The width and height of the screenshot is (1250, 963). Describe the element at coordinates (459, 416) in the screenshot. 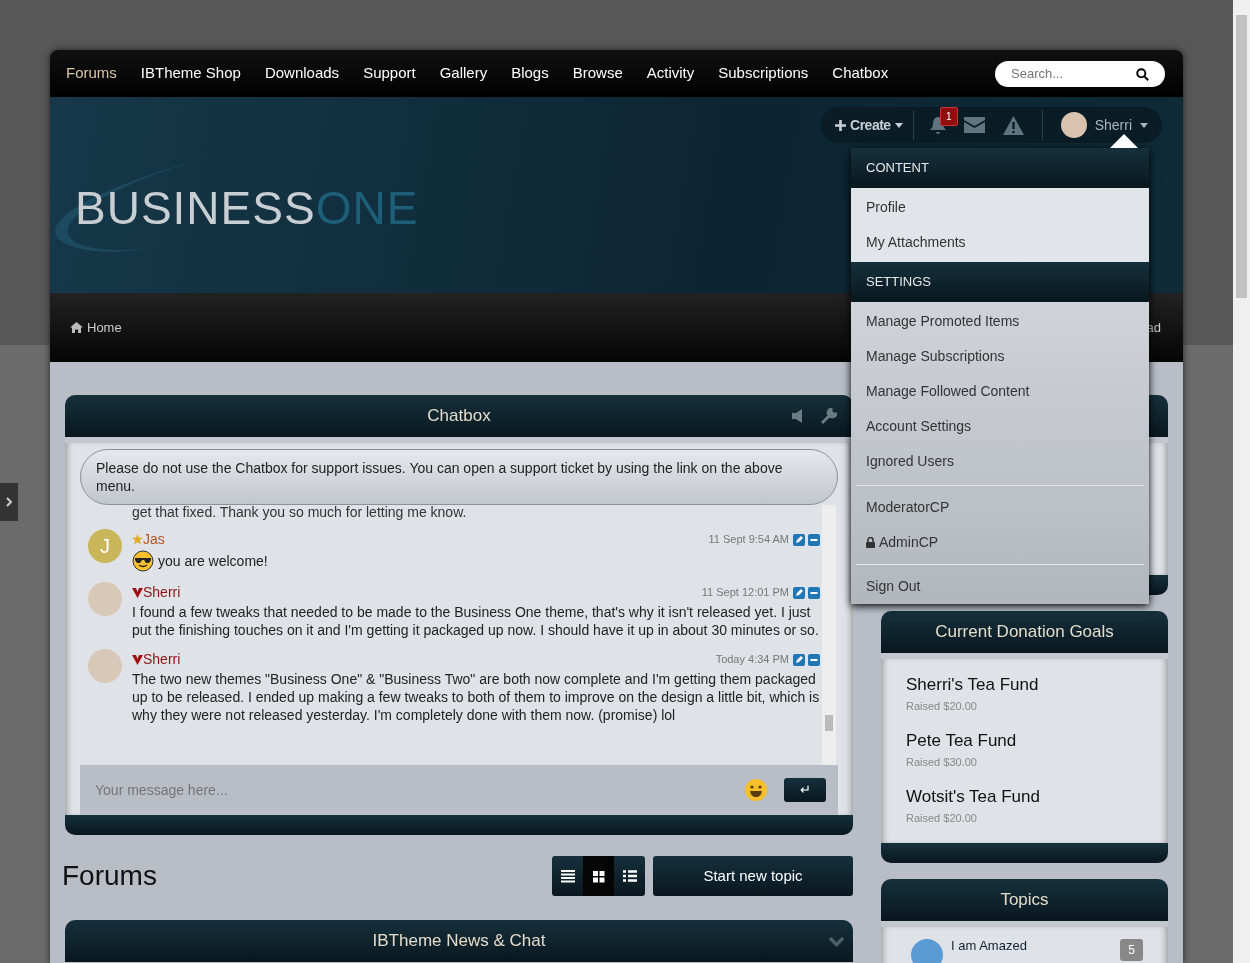

I see `panel-title: Chatbox` at that location.